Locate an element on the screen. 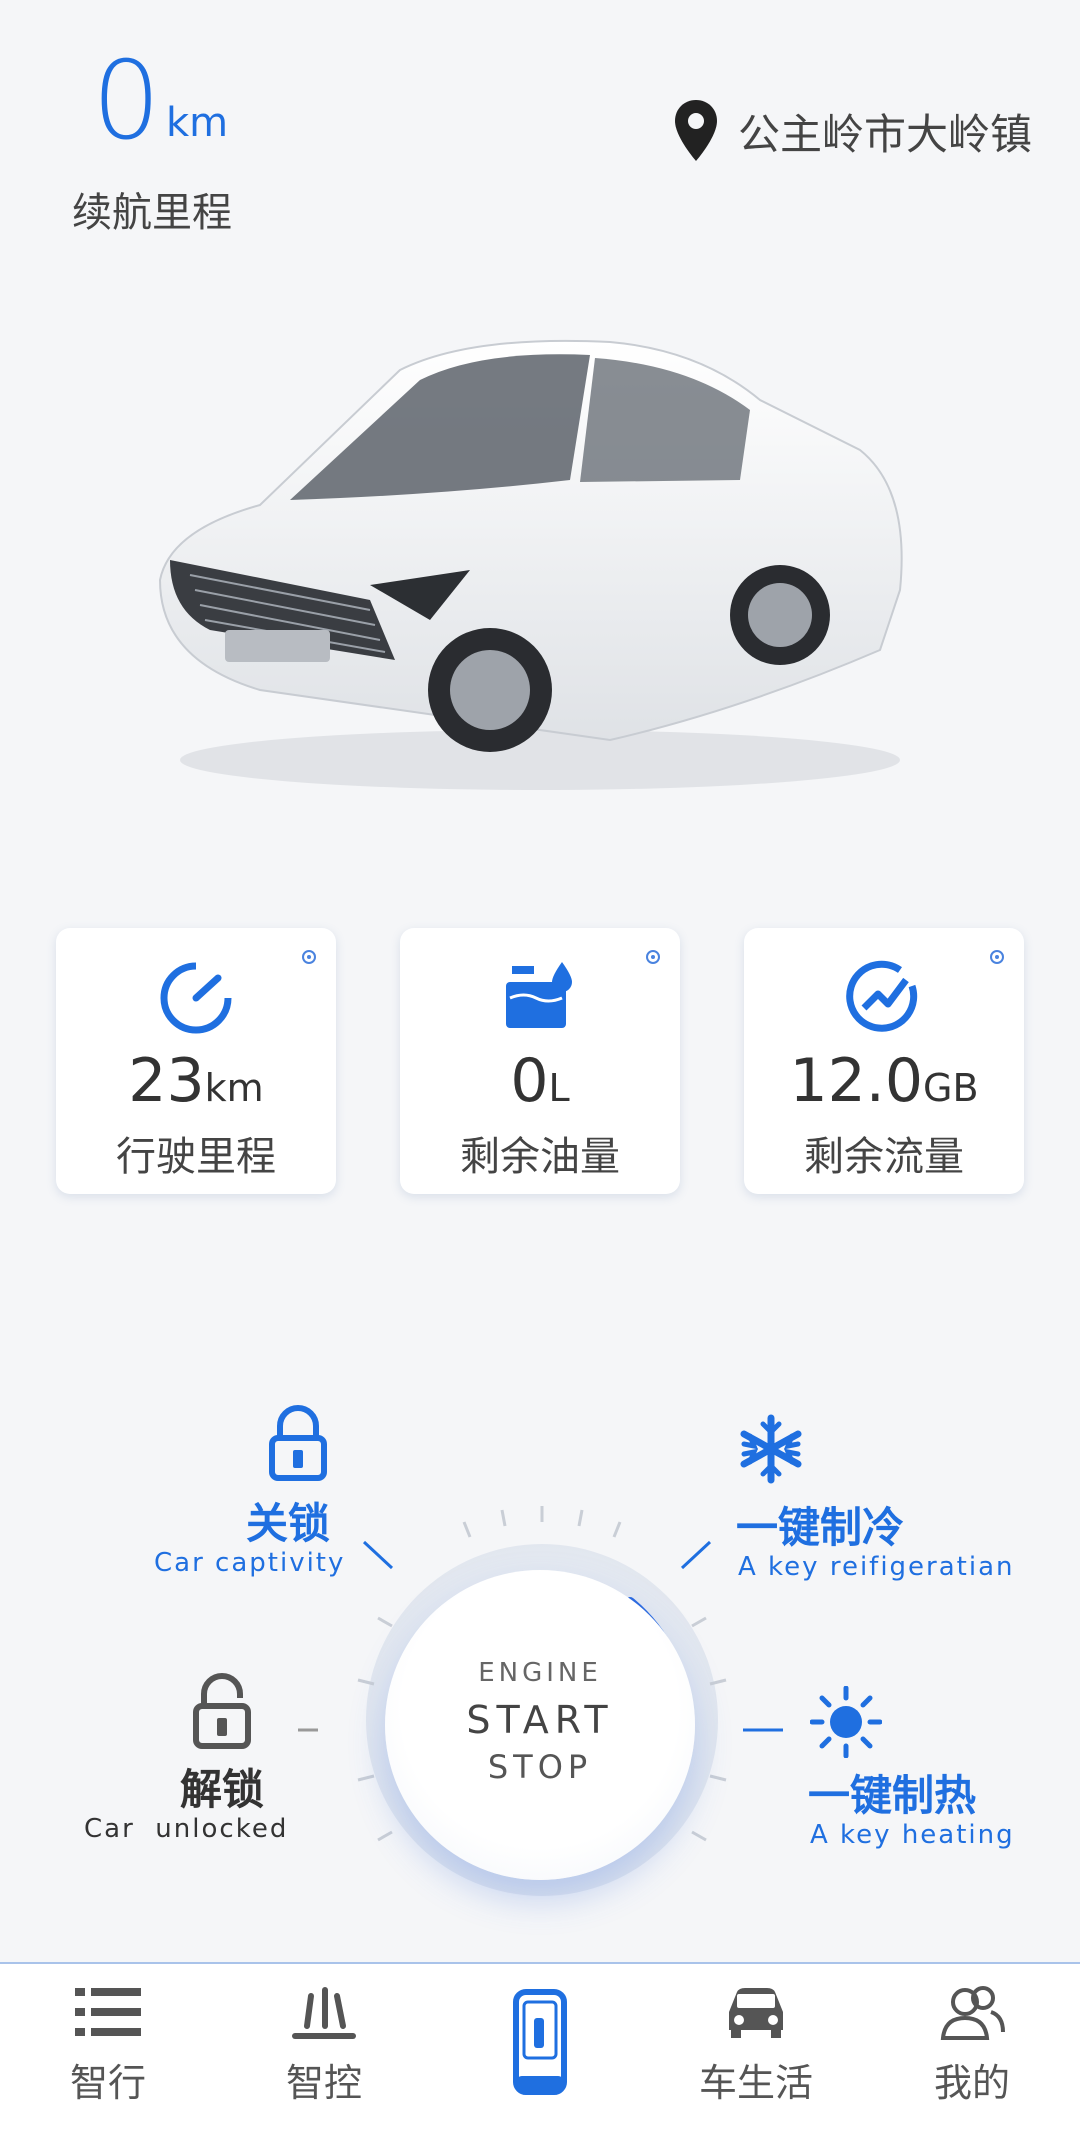 This screenshot has height=2130, width=1080. location: 公主岭市大岭镇 is located at coordinates (852, 131).